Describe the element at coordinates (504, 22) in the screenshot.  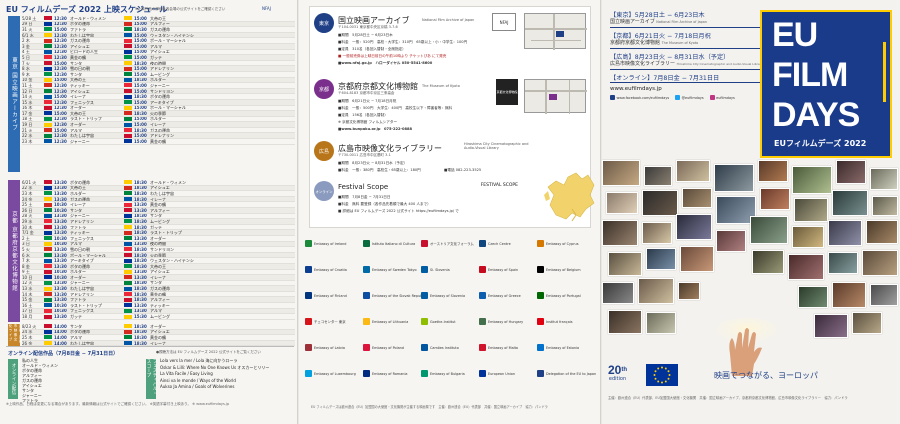
I see `venue-logo-tokyo: NFAJ` at that location.